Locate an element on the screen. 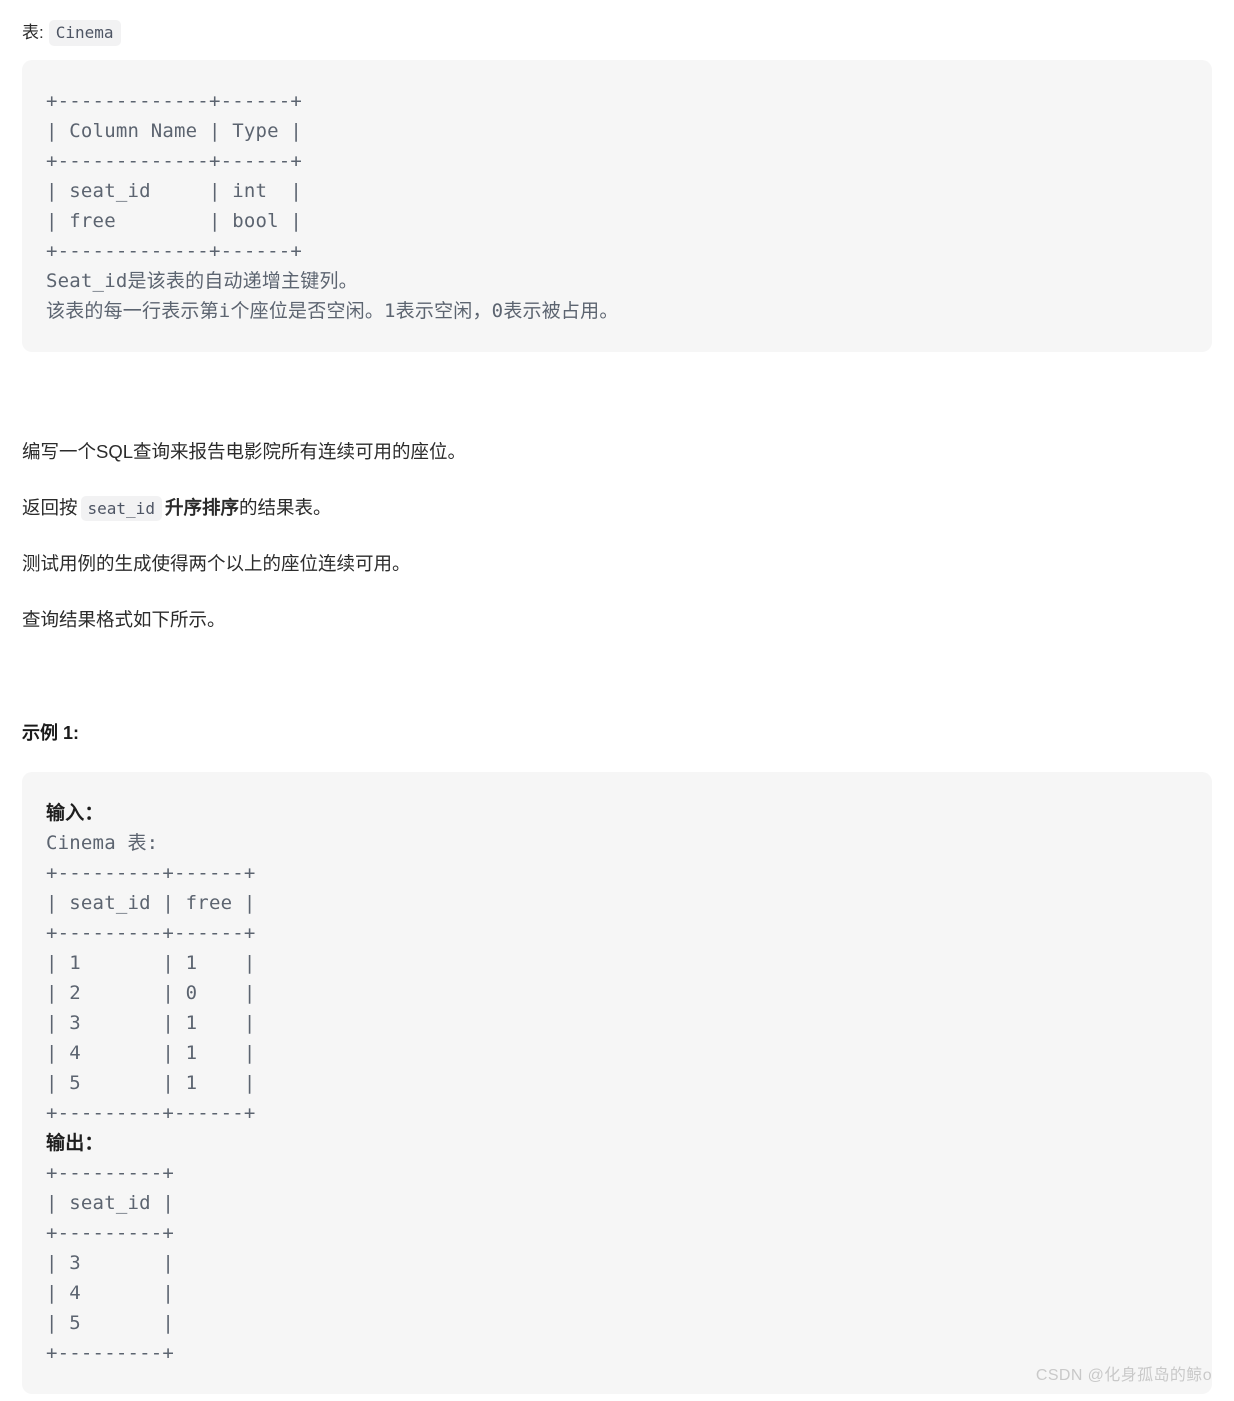  table-name-code: Cinema is located at coordinates (84, 33).